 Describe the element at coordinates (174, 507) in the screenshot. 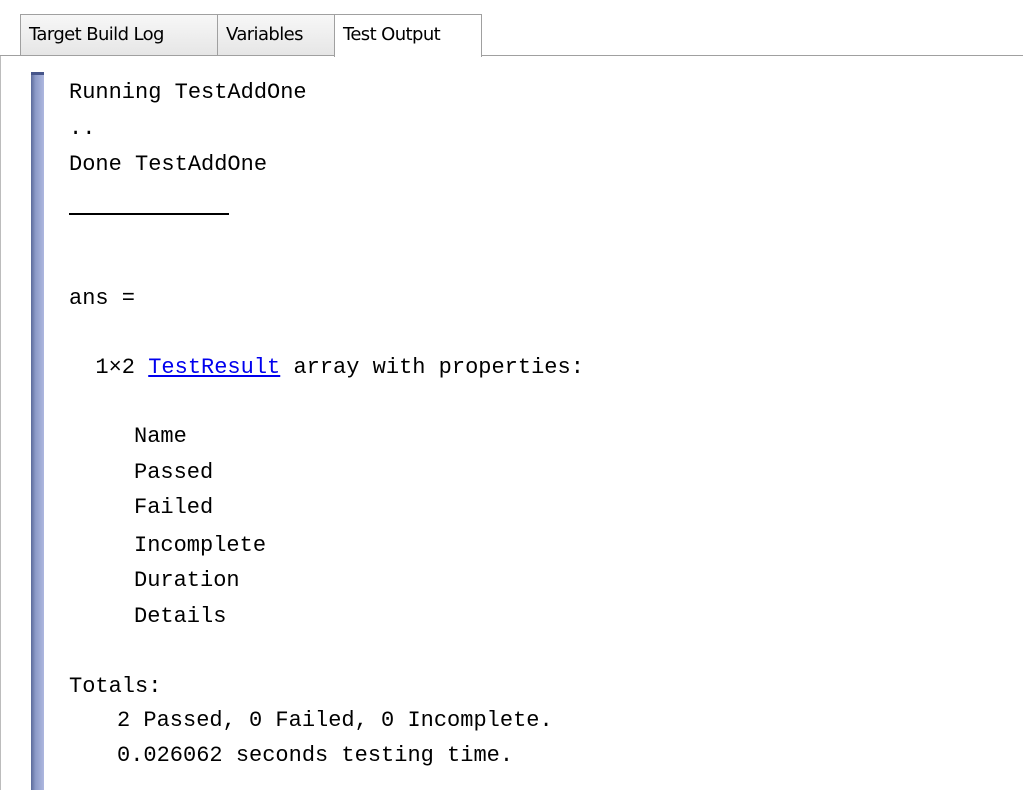

I see `property-failed: Failed` at that location.